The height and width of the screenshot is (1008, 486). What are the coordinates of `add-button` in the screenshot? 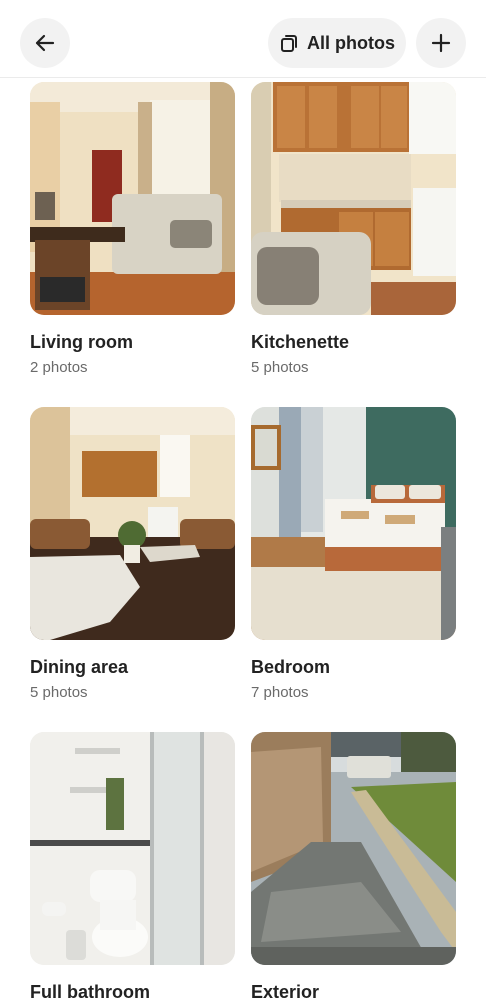 It's located at (441, 43).